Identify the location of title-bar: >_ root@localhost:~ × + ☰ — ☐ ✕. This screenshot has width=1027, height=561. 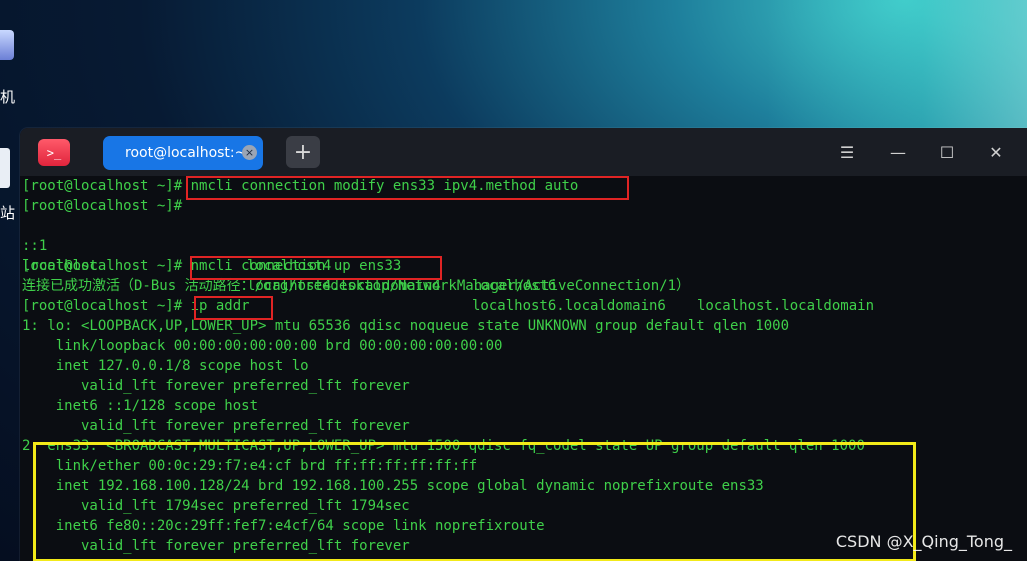
(523, 152).